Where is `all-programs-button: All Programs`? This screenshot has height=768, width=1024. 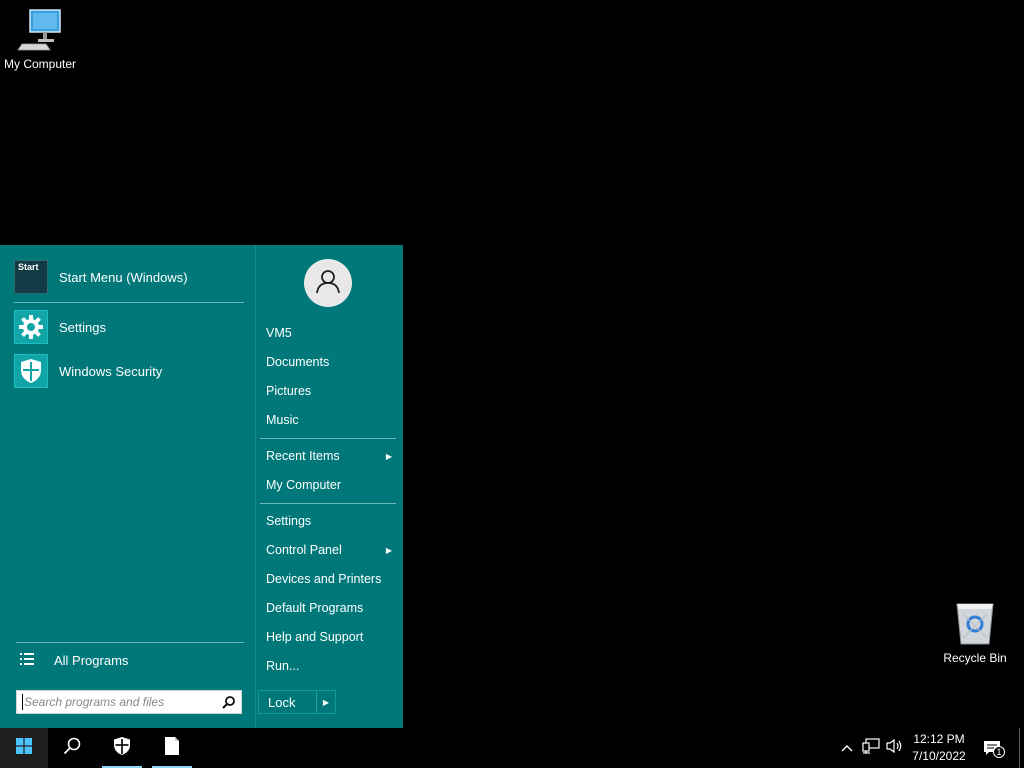 all-programs-button: All Programs is located at coordinates (130, 660).